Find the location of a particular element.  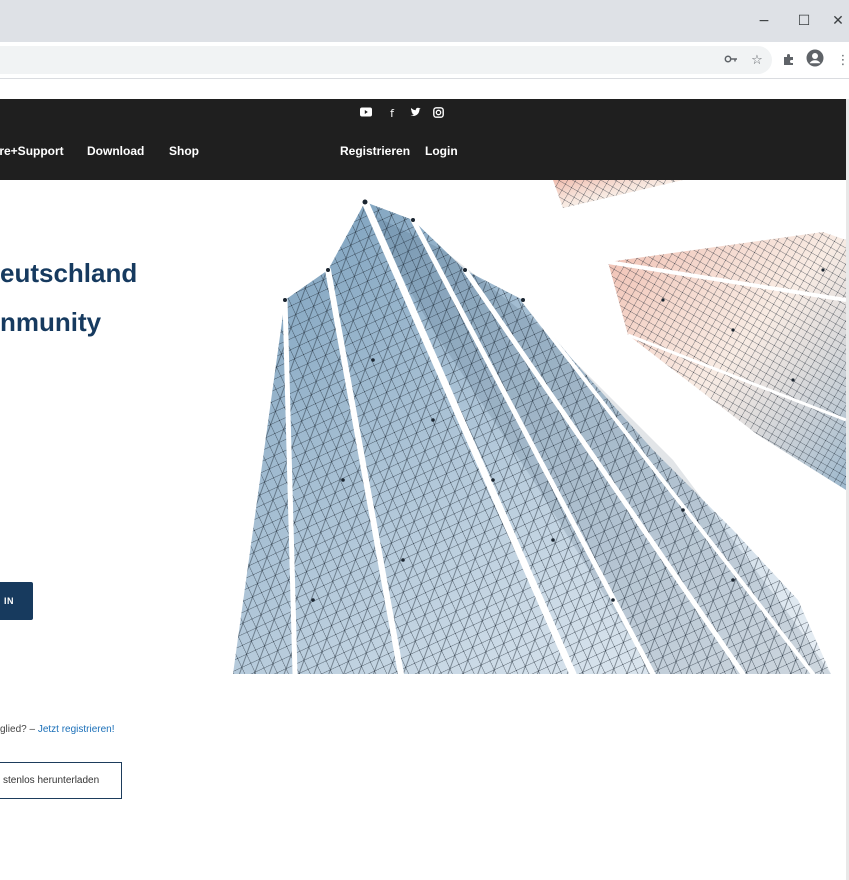

browser-toolbar: ☆ ⋮ is located at coordinates (424, 60).